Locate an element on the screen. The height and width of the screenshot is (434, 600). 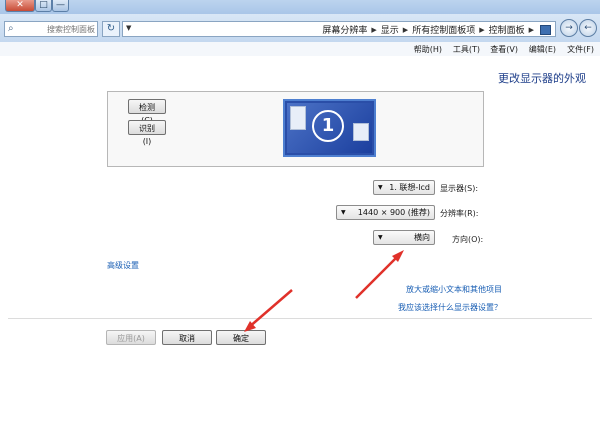
annotation-arrow-to-ok is located at coordinates (268, 310).